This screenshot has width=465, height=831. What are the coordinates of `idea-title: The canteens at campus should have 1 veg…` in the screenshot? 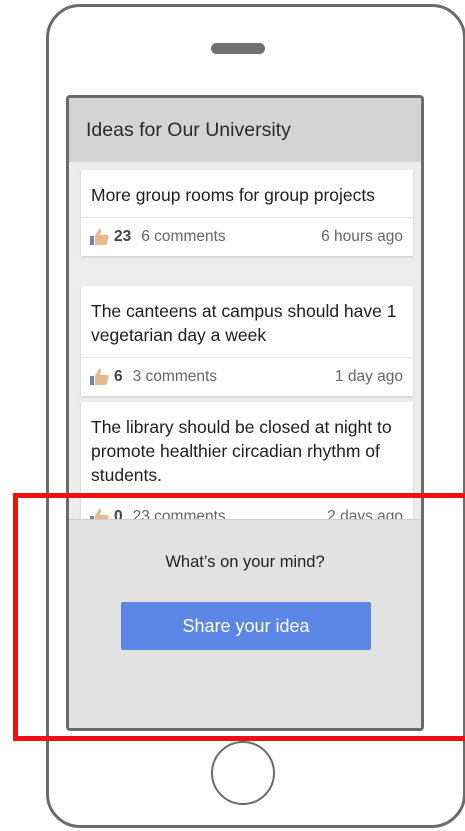 It's located at (244, 323).